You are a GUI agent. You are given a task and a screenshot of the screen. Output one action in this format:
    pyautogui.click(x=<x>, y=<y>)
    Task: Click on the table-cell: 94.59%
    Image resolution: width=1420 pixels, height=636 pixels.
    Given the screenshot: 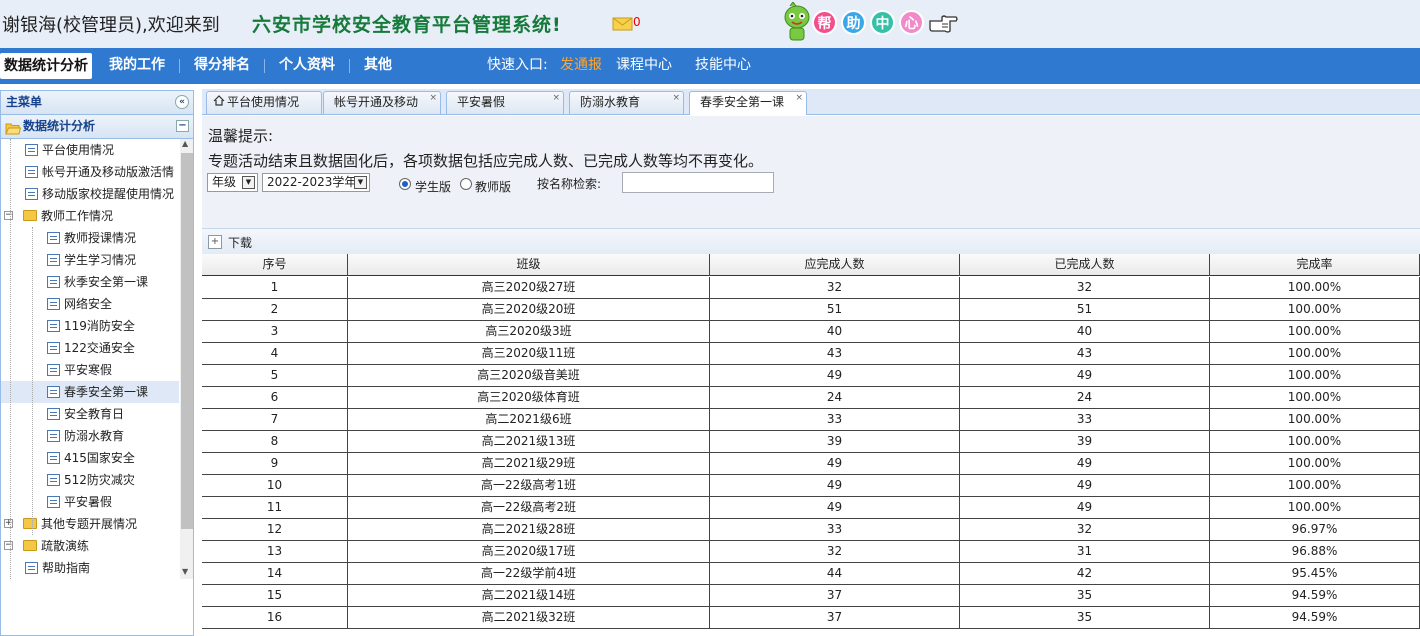 What is the action you would take?
    pyautogui.click(x=1315, y=595)
    